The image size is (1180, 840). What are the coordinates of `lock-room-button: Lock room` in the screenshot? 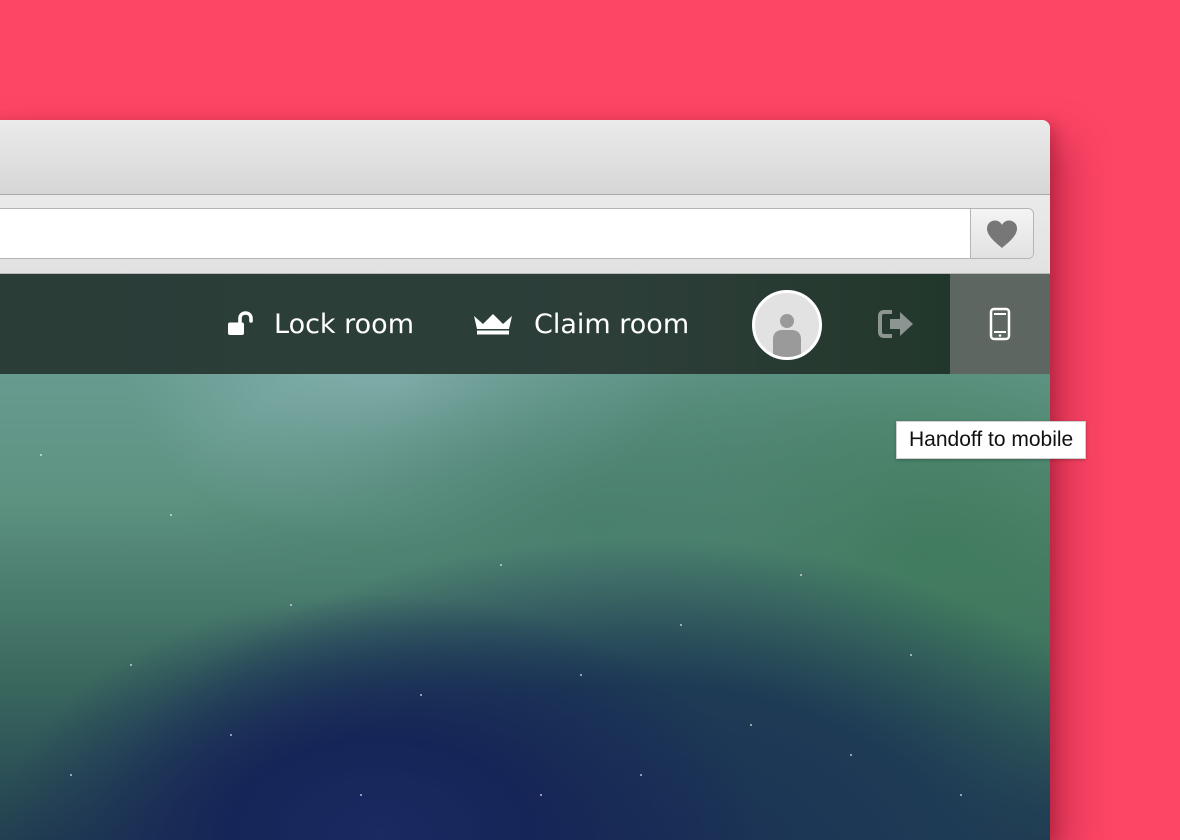 It's located at (320, 324).